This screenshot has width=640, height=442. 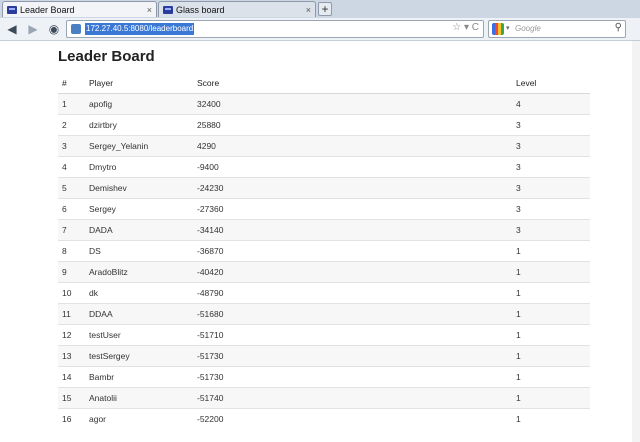 What do you see at coordinates (71, 292) in the screenshot?
I see `cell-rank: 10` at bounding box center [71, 292].